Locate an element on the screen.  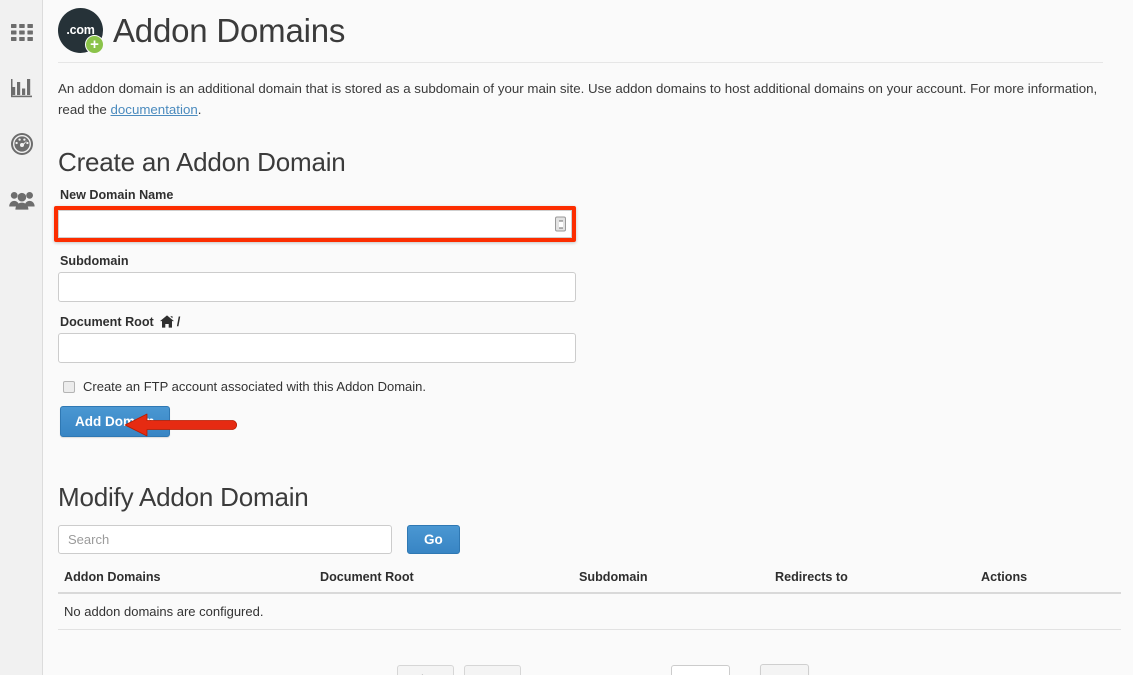
logo-plus-badge-icon: + is located at coordinates (94, 44).